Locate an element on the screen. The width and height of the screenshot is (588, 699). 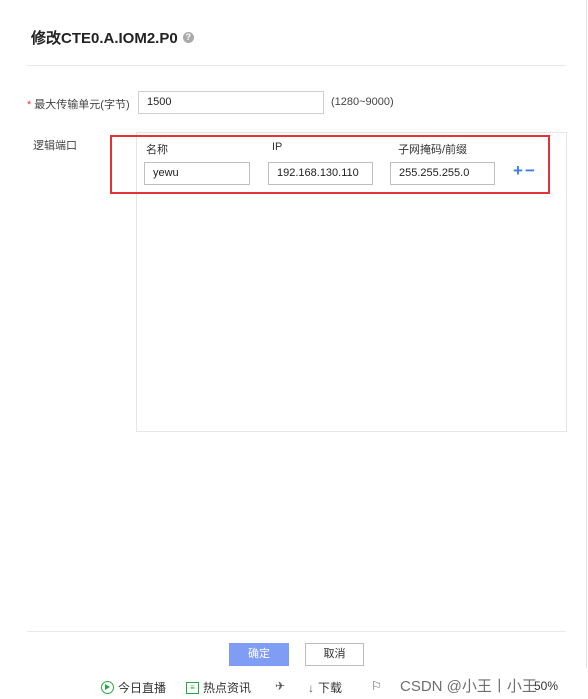
news-icon: ≡ is located at coordinates (192, 687).